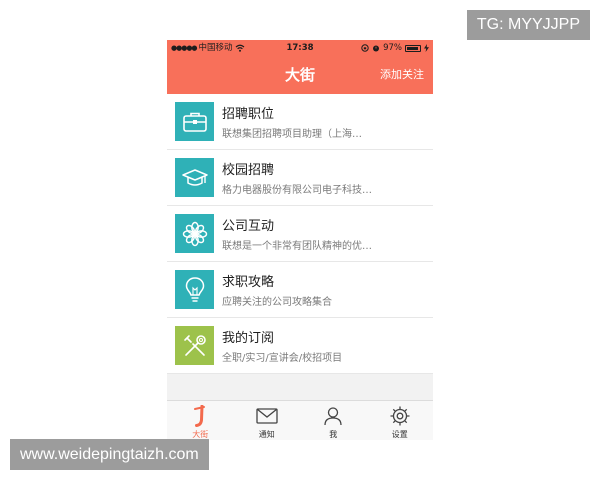 The width and height of the screenshot is (600, 480). I want to click on graduation-cap-icon, so click(194, 177).